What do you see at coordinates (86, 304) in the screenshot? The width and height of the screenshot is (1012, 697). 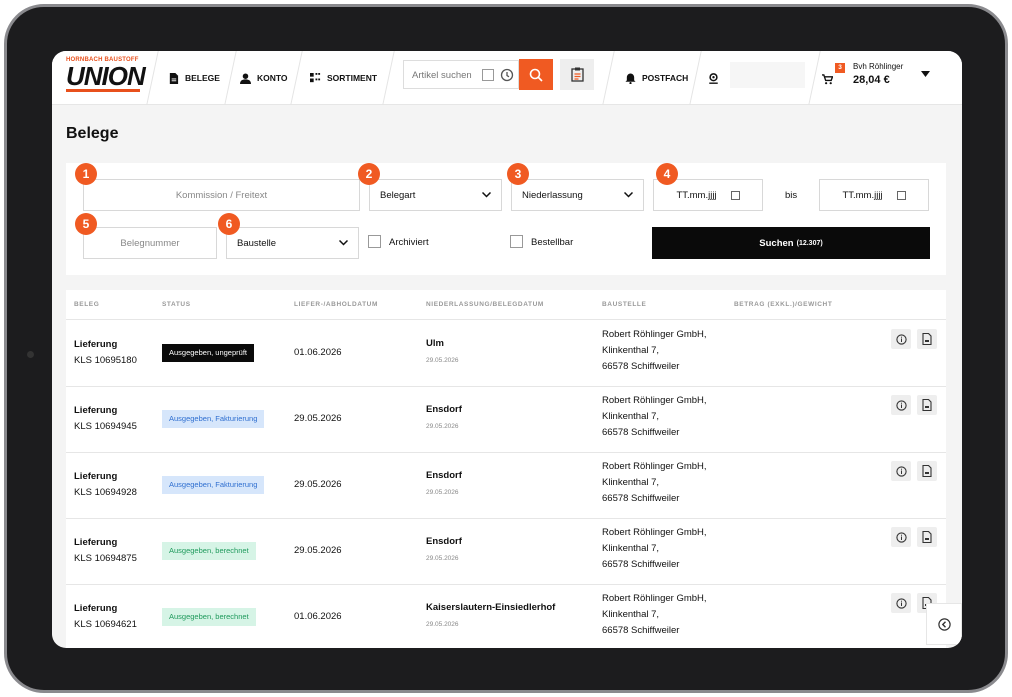 I see `column-header: BELEG` at bounding box center [86, 304].